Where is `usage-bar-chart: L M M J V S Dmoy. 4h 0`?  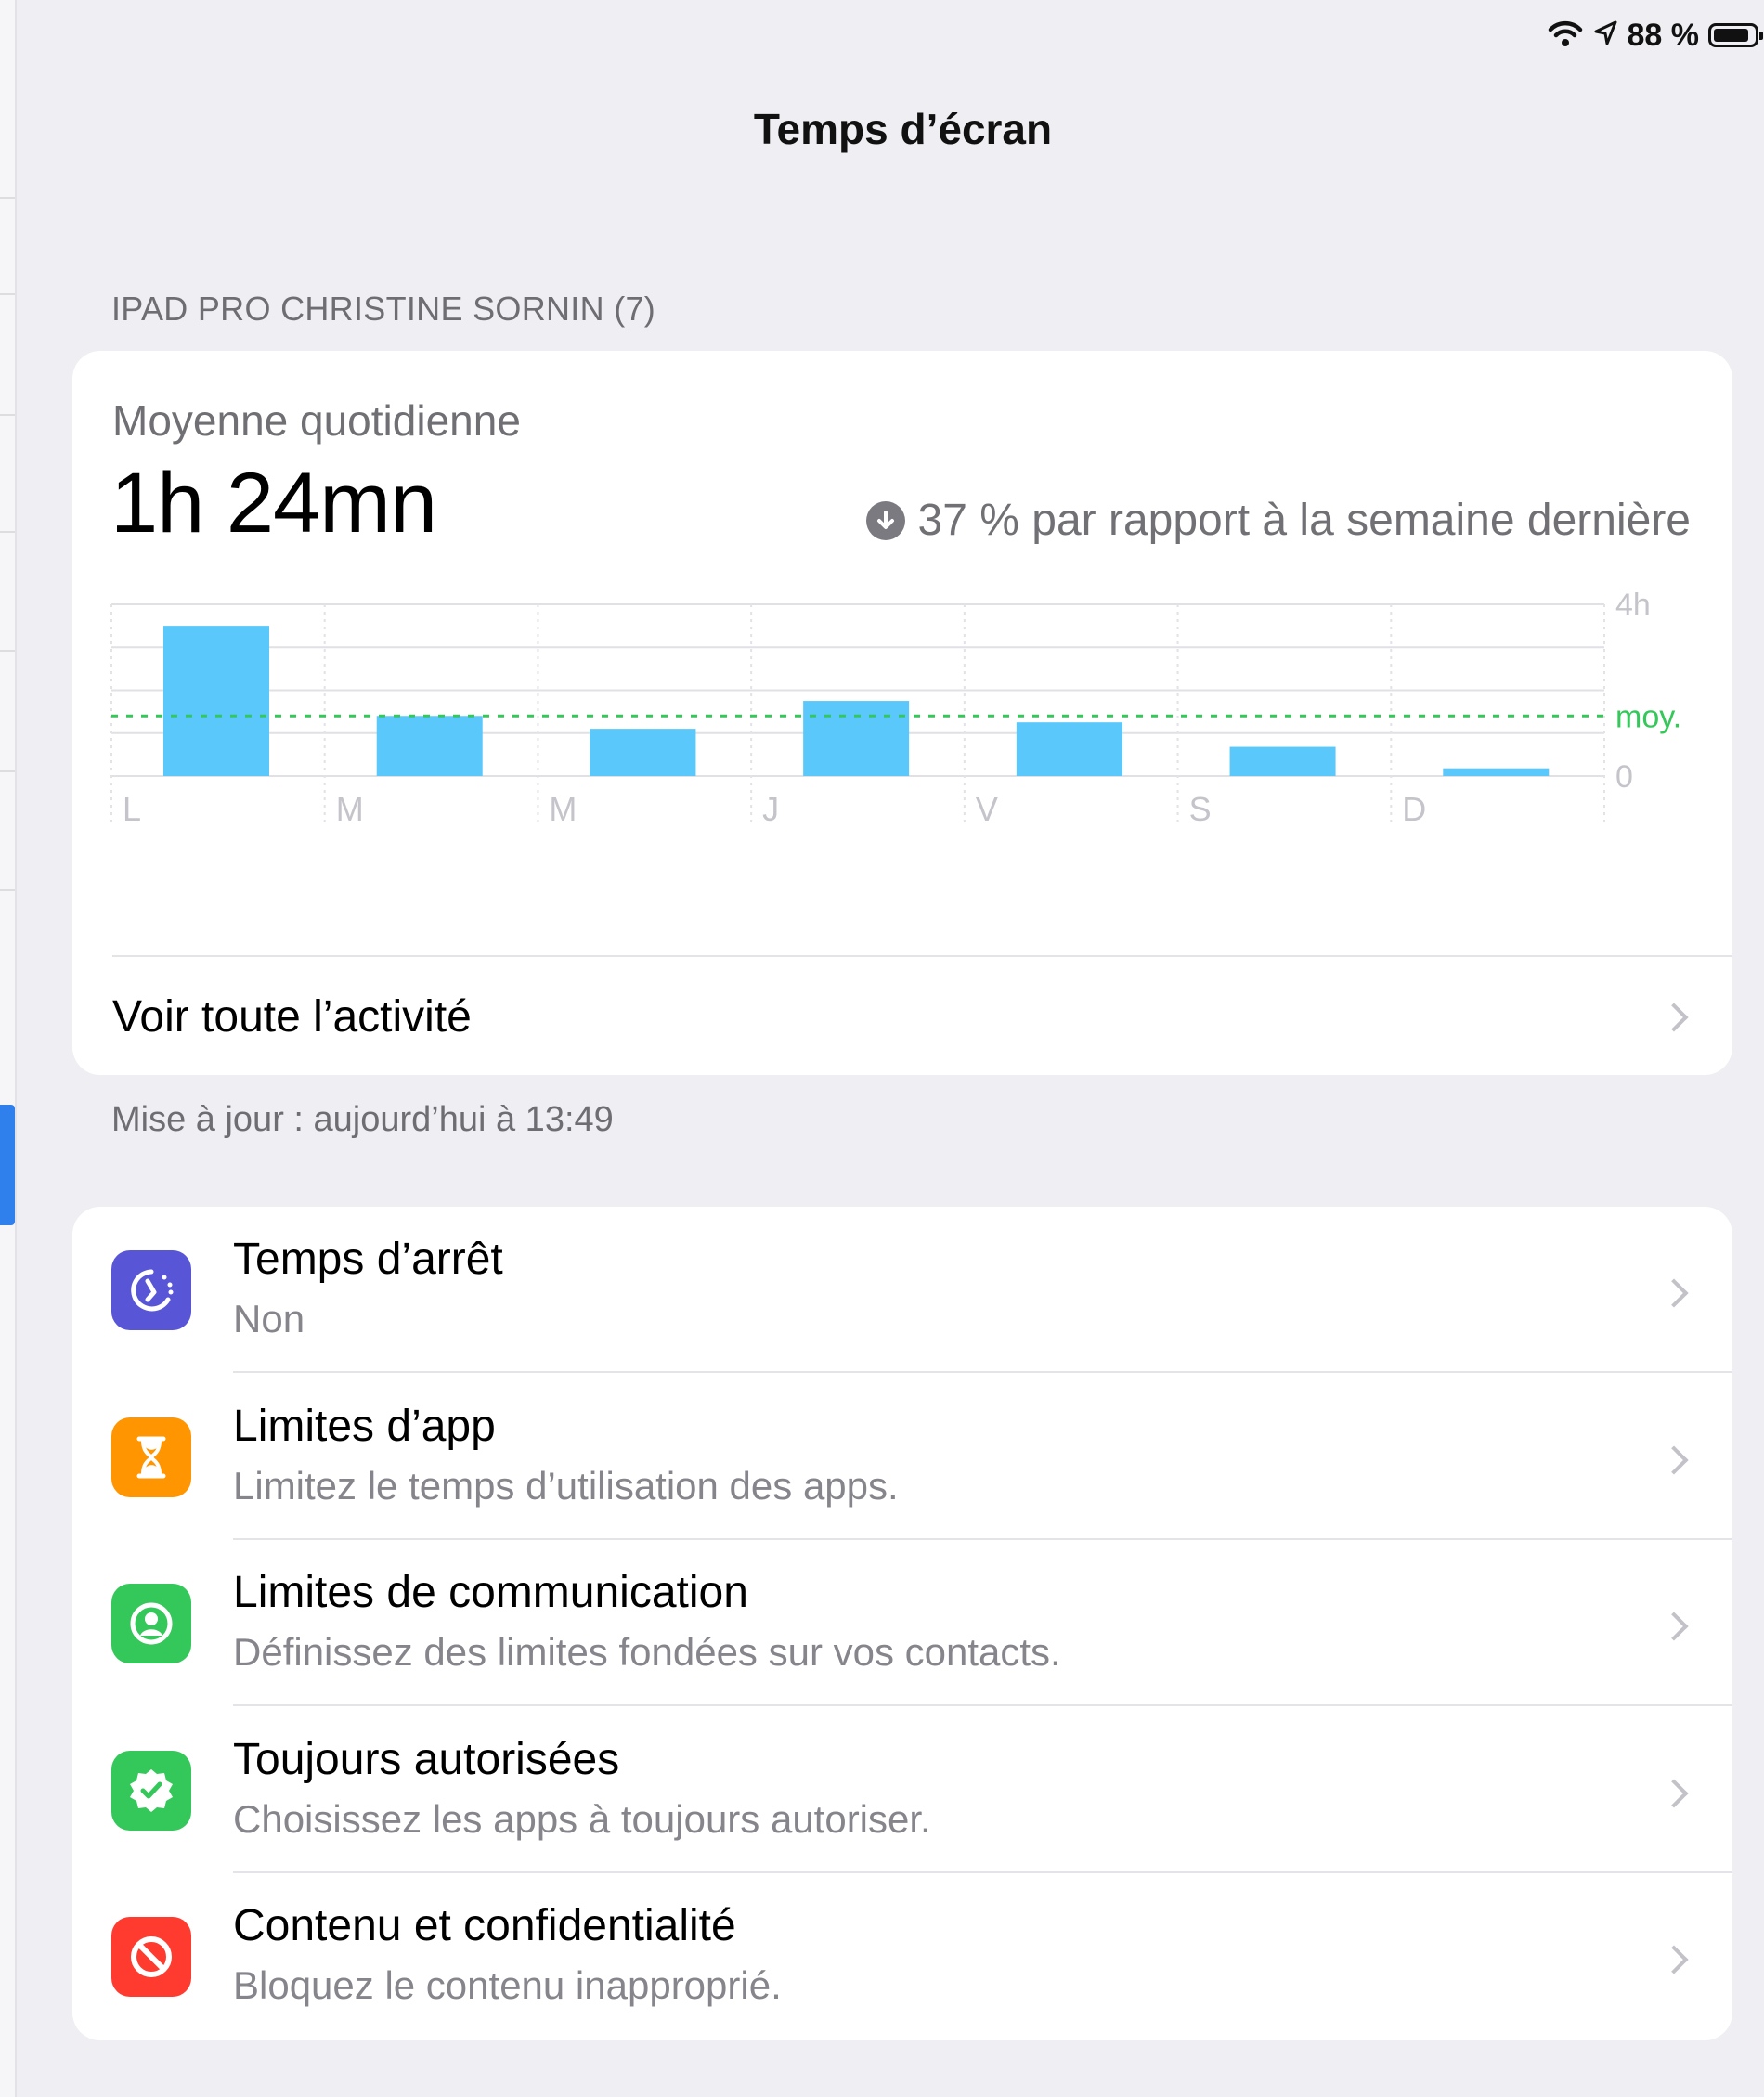 usage-bar-chart: L M M J V S Dmoy. 4h 0 is located at coordinates (902, 699).